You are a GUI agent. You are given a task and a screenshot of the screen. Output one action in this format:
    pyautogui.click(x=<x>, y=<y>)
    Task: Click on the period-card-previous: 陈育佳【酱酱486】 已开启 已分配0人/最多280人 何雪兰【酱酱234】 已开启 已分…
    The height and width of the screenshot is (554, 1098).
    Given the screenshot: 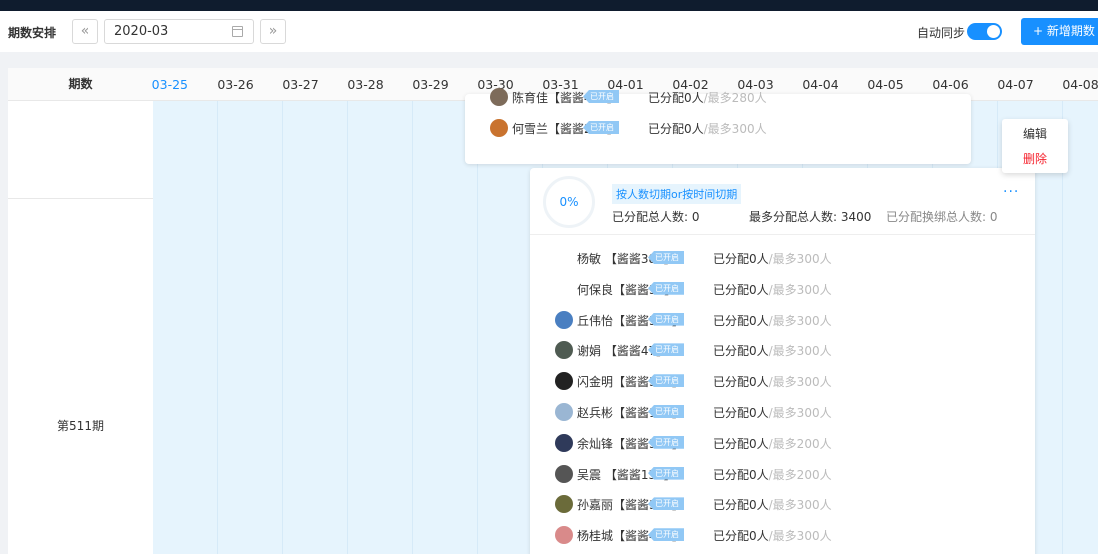 What is the action you would take?
    pyautogui.click(x=718, y=126)
    